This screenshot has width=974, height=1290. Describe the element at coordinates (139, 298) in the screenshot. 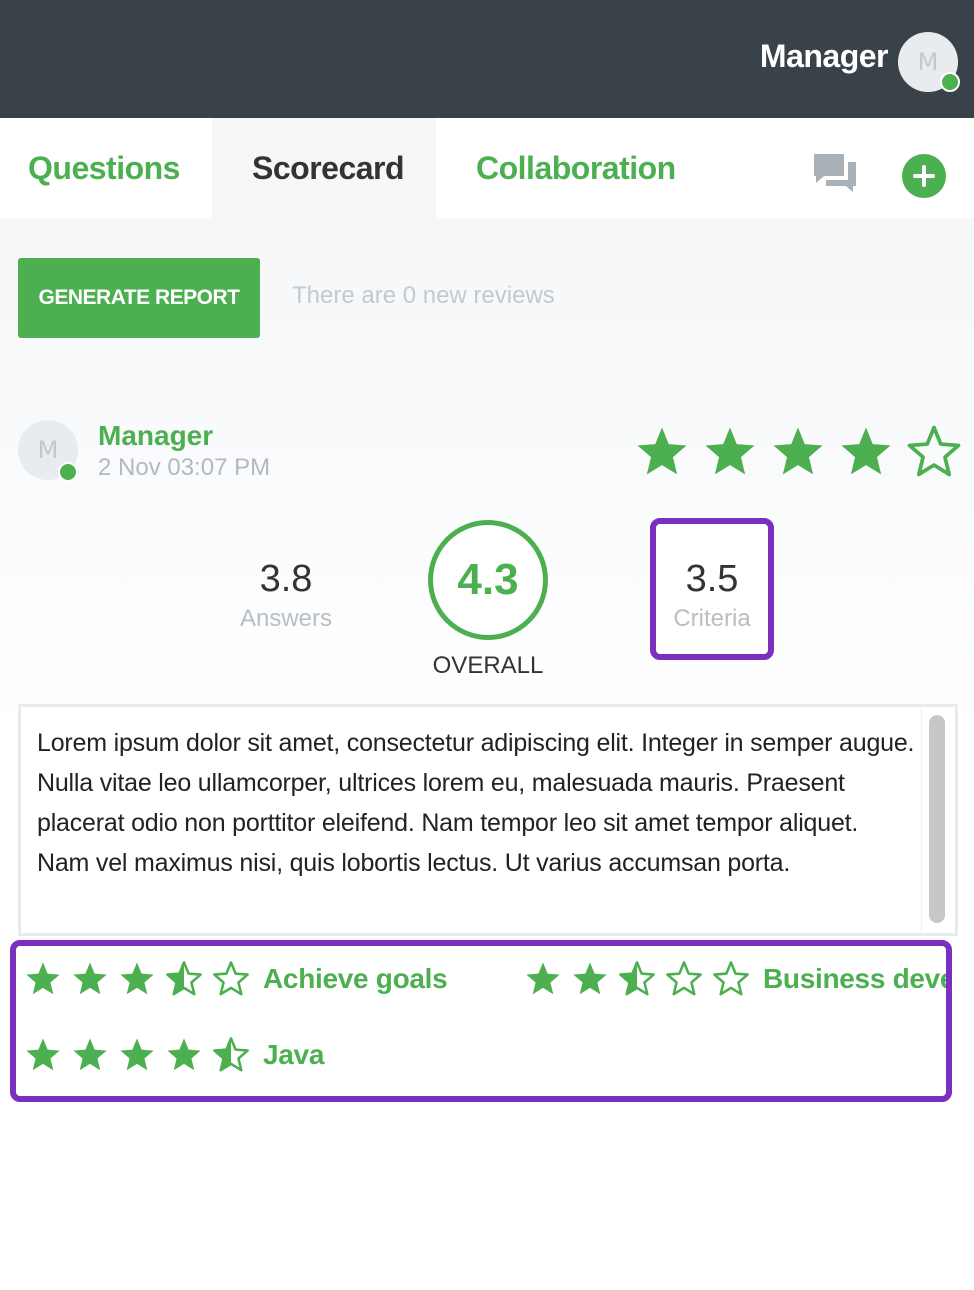

I see `generate-report-button: GENERATE REPORT` at that location.